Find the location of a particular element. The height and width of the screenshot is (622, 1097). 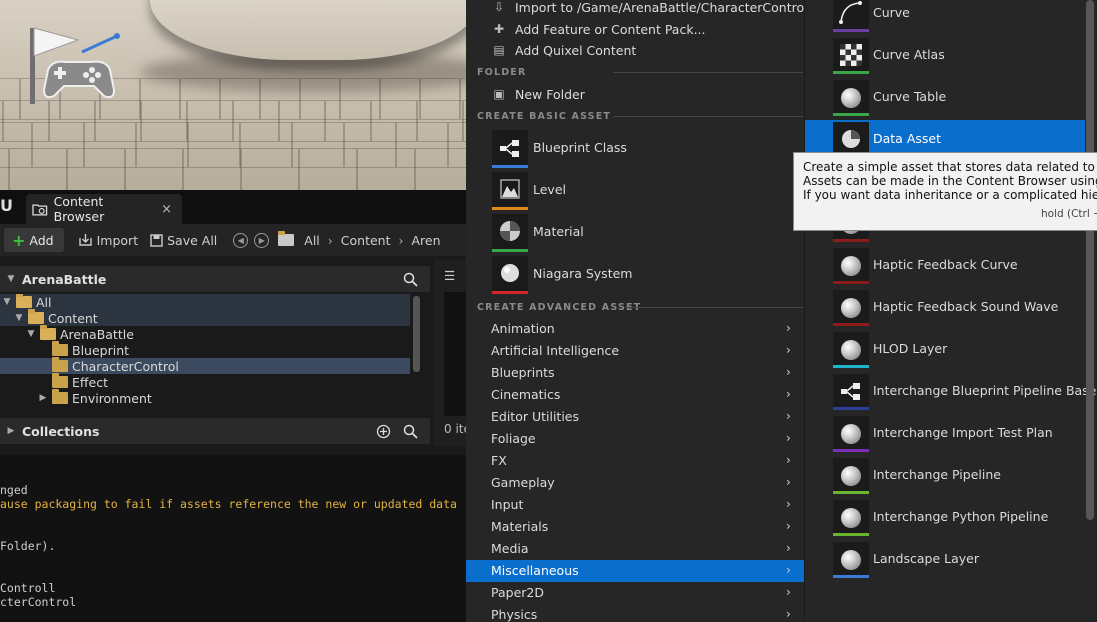

tree-scrollbar is located at coordinates (416, 334).